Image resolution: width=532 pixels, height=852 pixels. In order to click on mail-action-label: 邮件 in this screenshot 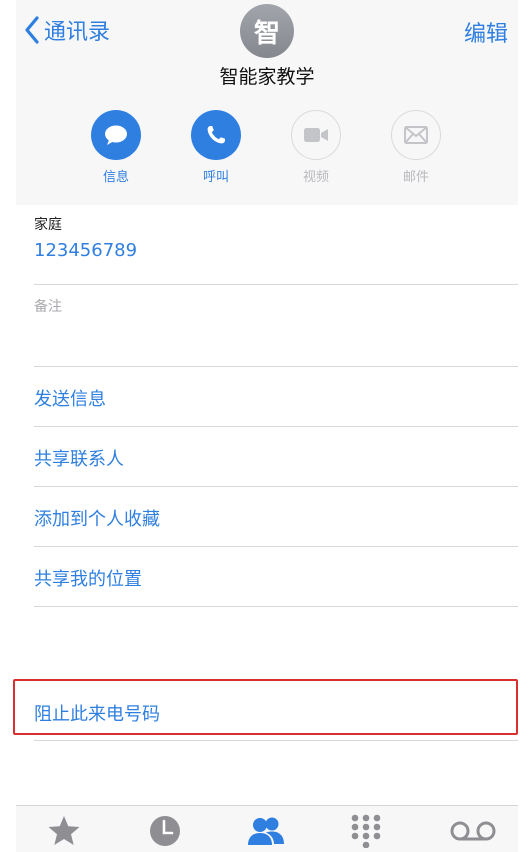, I will do `click(415, 177)`.